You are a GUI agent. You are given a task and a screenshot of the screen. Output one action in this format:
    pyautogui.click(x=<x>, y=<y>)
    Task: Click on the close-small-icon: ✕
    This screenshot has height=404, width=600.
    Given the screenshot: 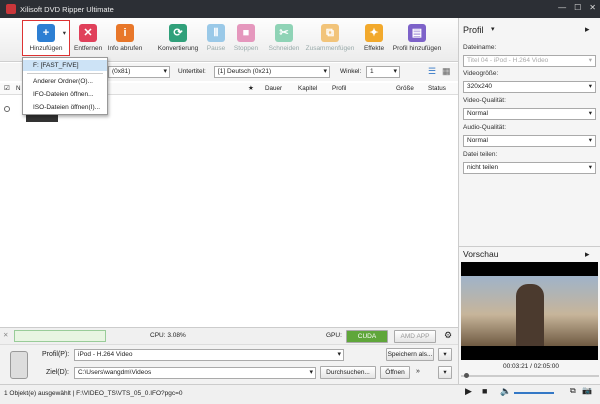 What is the action you would take?
    pyautogui.click(x=5, y=335)
    